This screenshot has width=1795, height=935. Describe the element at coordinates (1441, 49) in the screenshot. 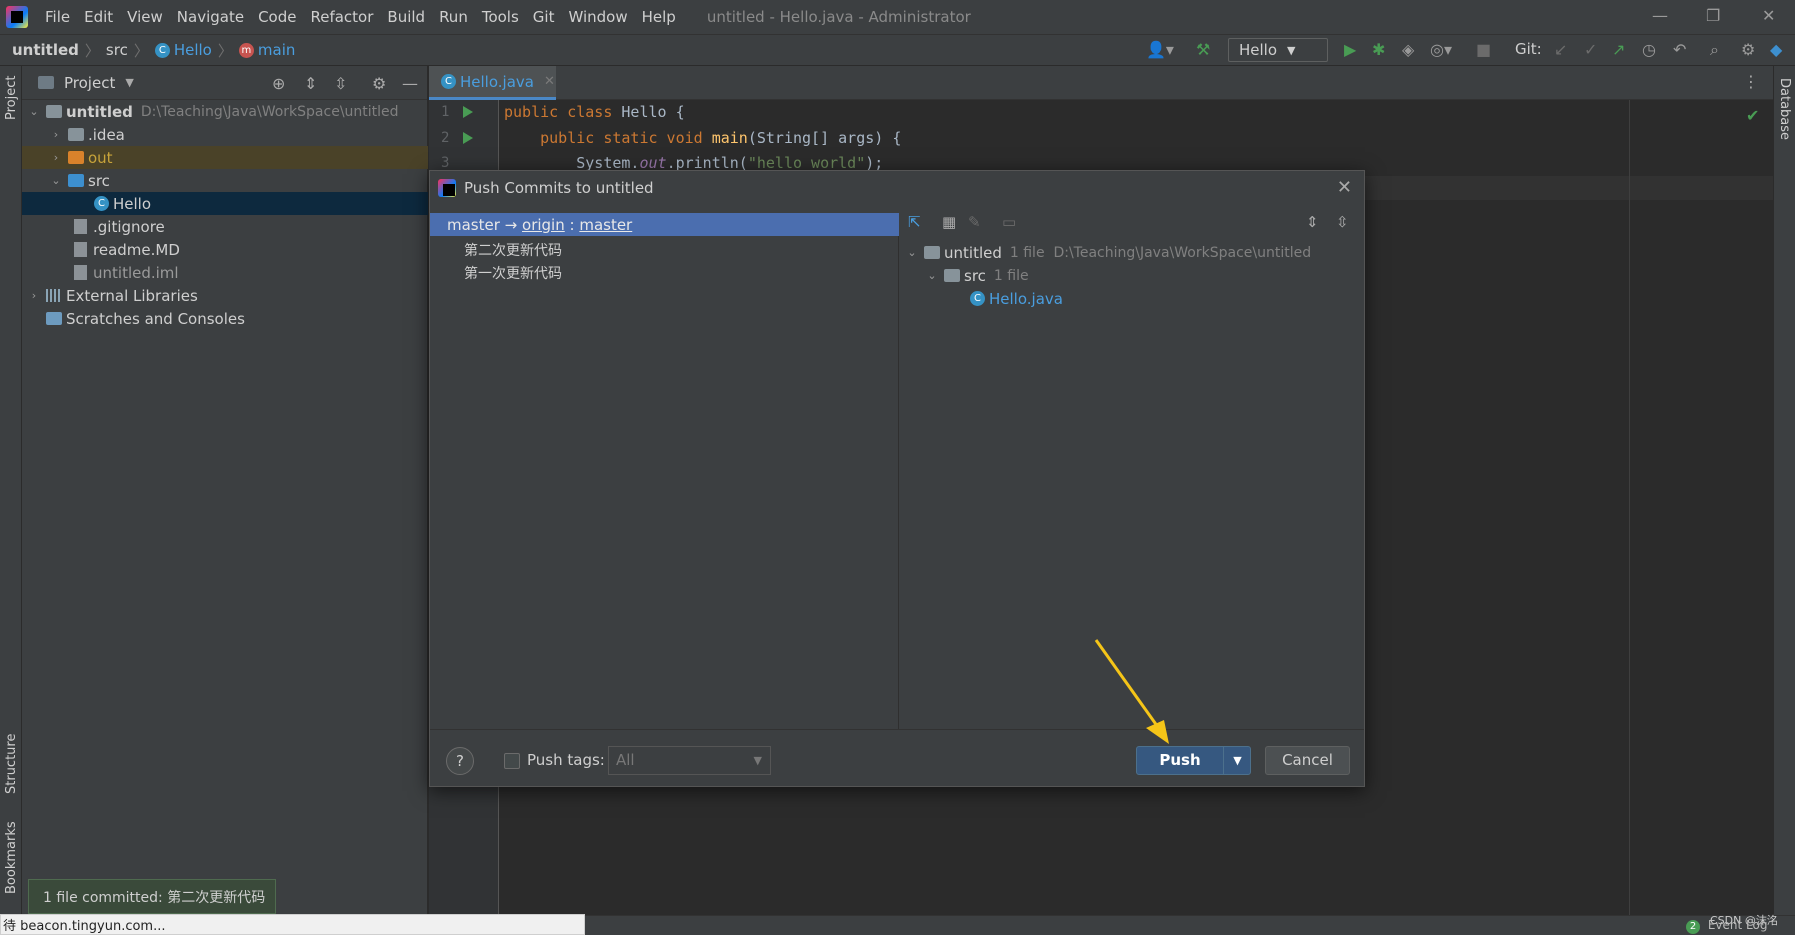

I see `profiler-icon: ◎▾` at that location.